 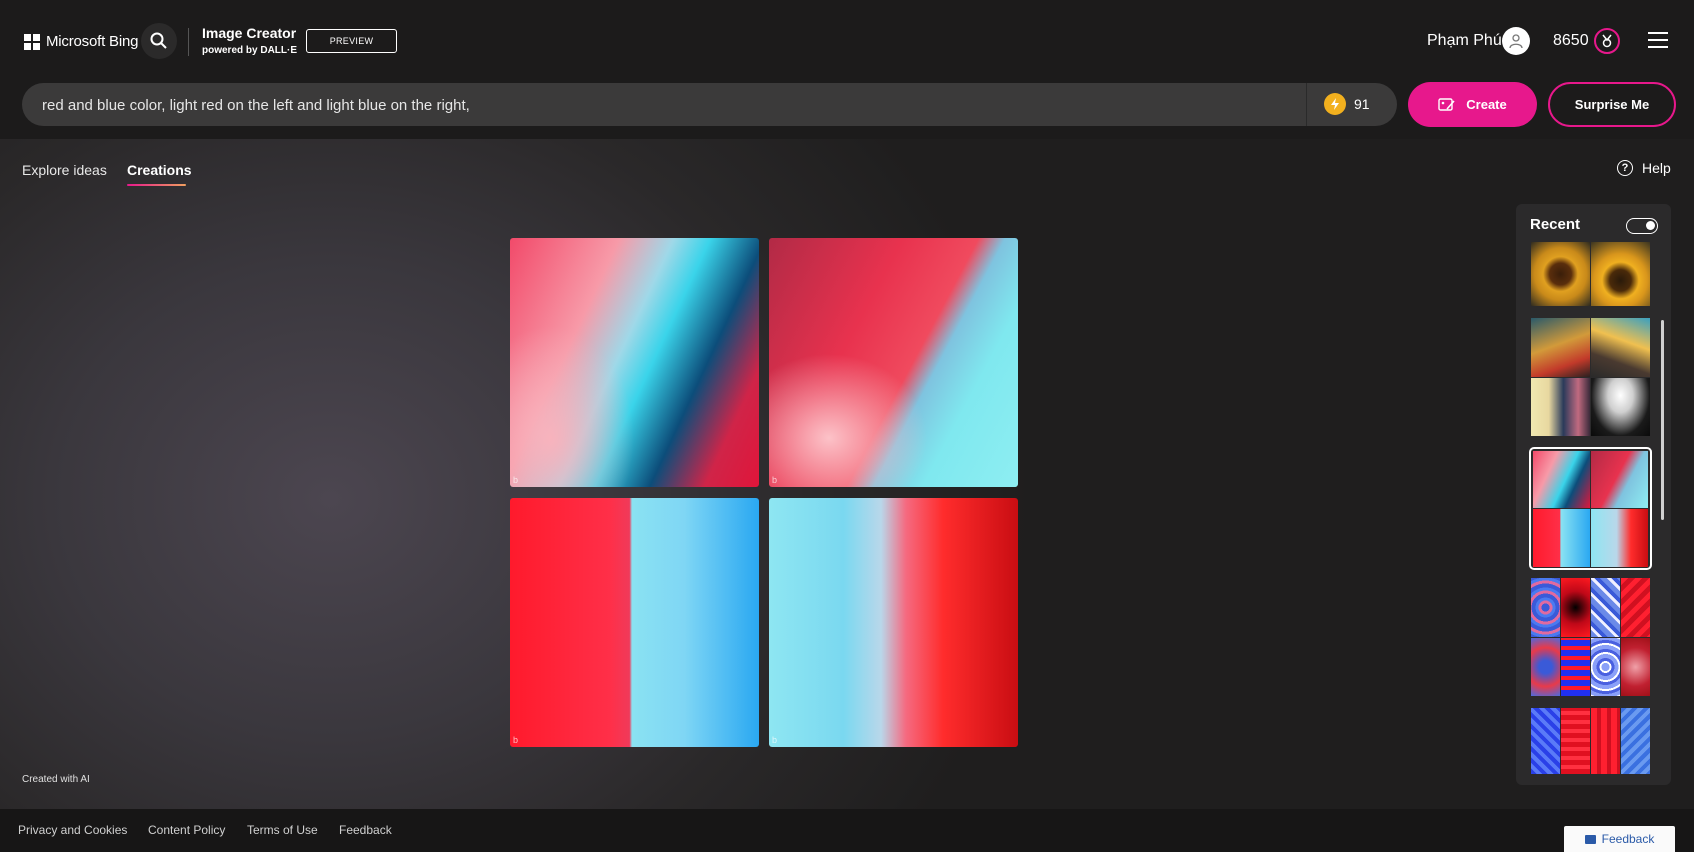 I want to click on preview-badge: PREVIEW, so click(x=351, y=41).